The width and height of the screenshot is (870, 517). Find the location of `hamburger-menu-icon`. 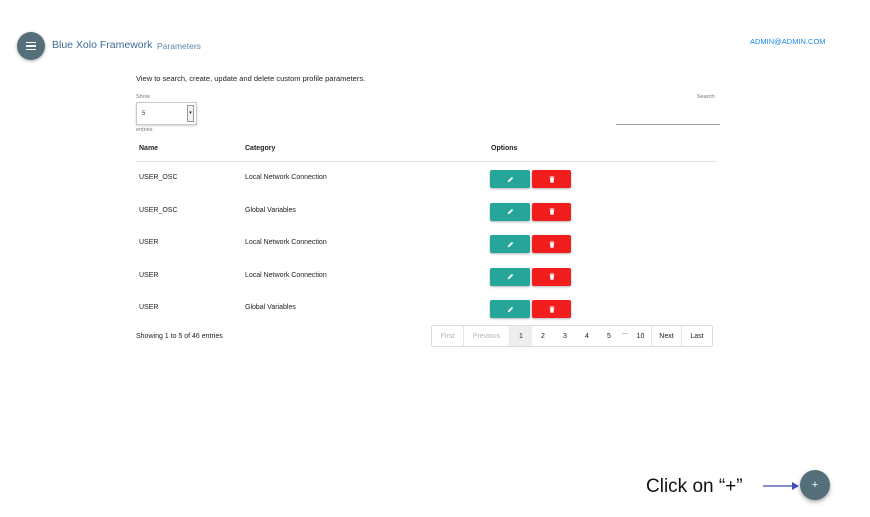

hamburger-menu-icon is located at coordinates (31, 46).